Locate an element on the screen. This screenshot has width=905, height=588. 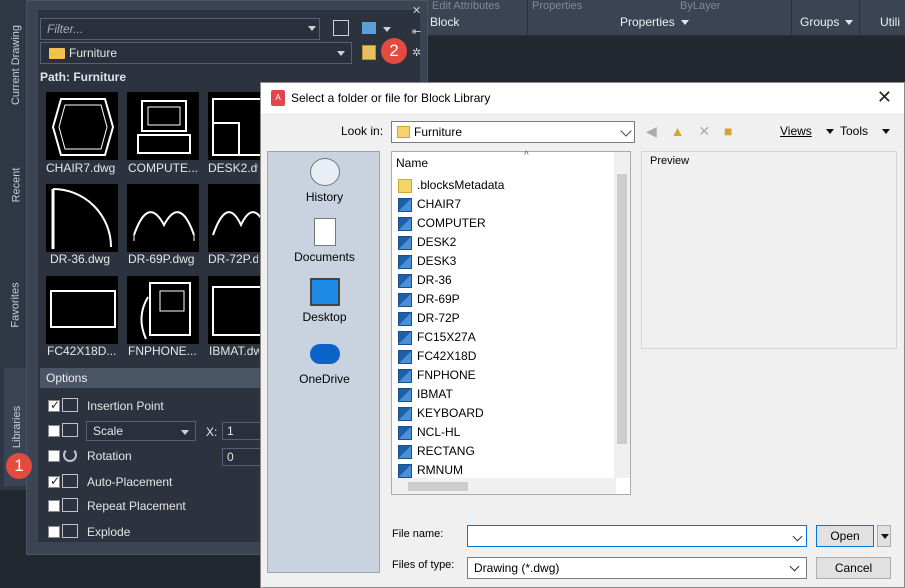
list-item: DESK3 is located at coordinates (427, 261).